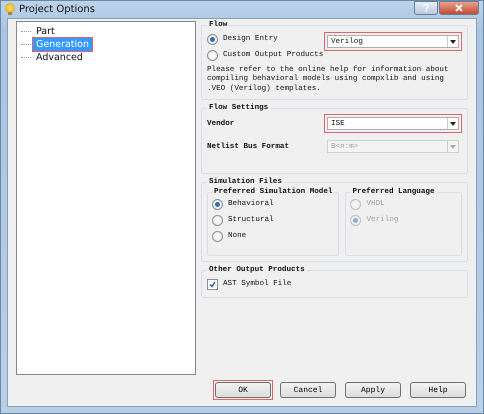  What do you see at coordinates (45, 31) in the screenshot?
I see `tree-item: Part` at bounding box center [45, 31].